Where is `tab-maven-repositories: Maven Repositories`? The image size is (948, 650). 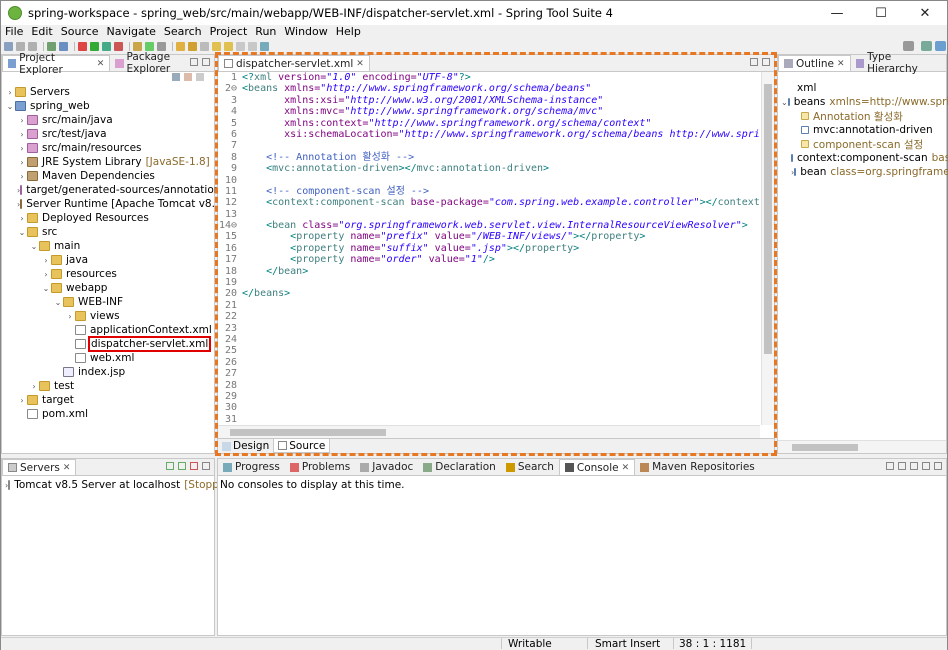 tab-maven-repositories: Maven Repositories is located at coordinates (697, 467).